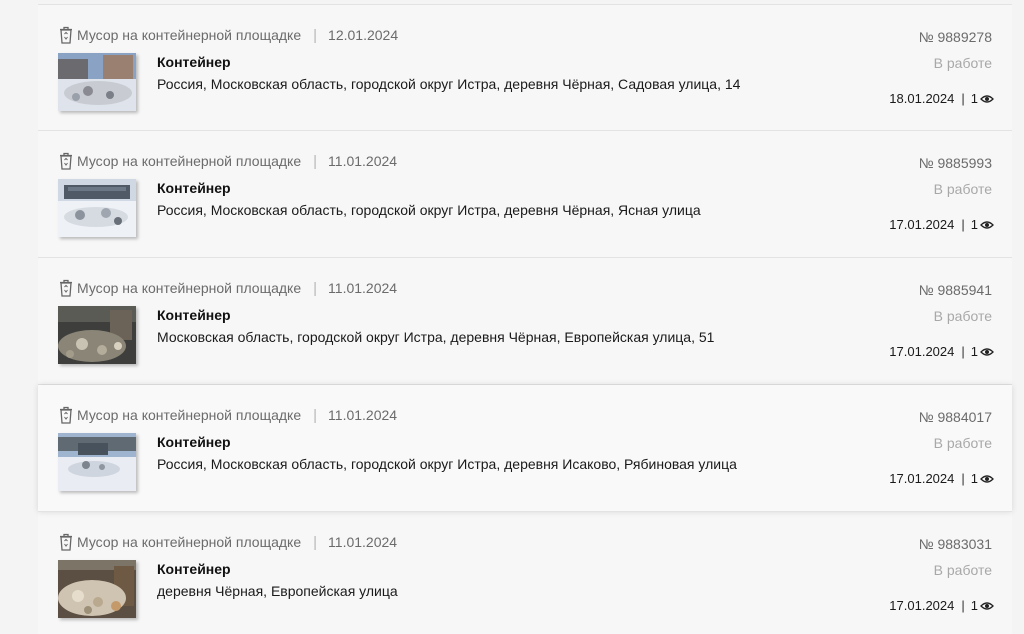 The width and height of the screenshot is (1024, 634). Describe the element at coordinates (955, 544) in the screenshot. I see `appeal-number: № 9883031` at that location.